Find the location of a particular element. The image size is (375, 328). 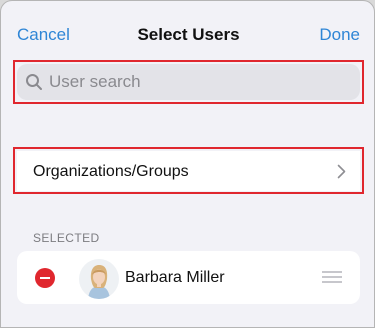

avatar is located at coordinates (99, 279).